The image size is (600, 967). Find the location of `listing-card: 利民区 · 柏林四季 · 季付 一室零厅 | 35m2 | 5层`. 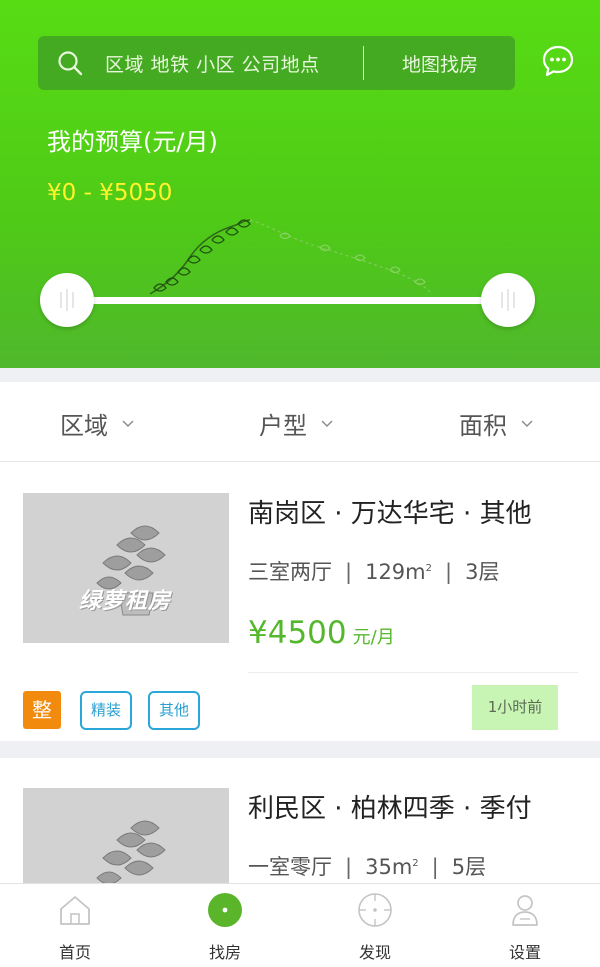

listing-card: 利民区 · 柏林四季 · 季付 一室零厅 | 35m2 | 5层 is located at coordinates (300, 820).